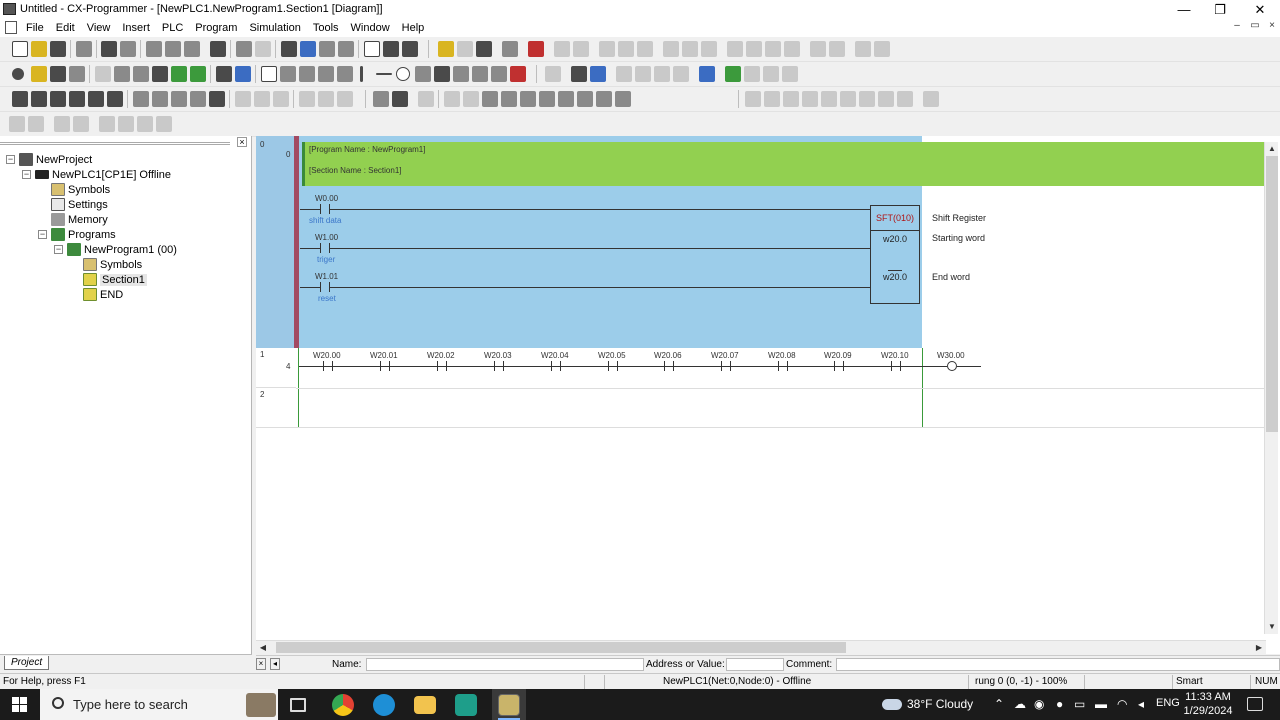 The height and width of the screenshot is (720, 1280). I want to click on compare-icon, so click(84, 49).